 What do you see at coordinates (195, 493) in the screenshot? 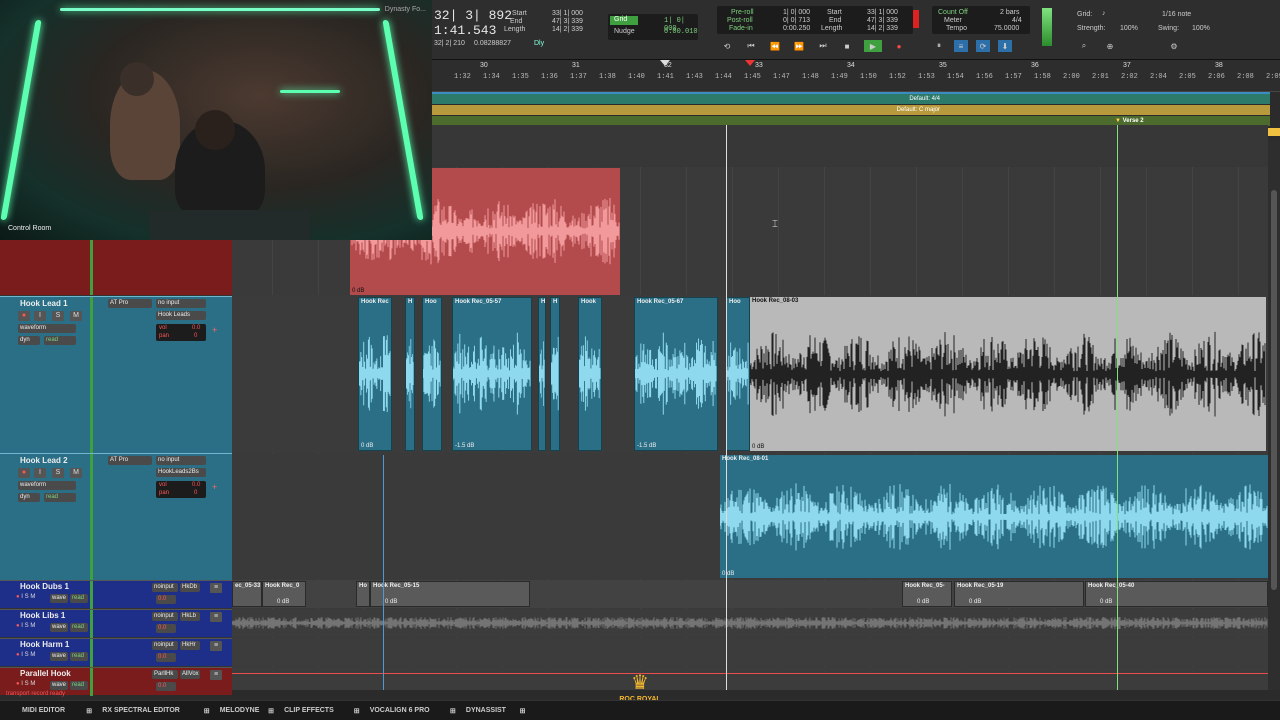
I see `pan-value: 0` at bounding box center [195, 493].